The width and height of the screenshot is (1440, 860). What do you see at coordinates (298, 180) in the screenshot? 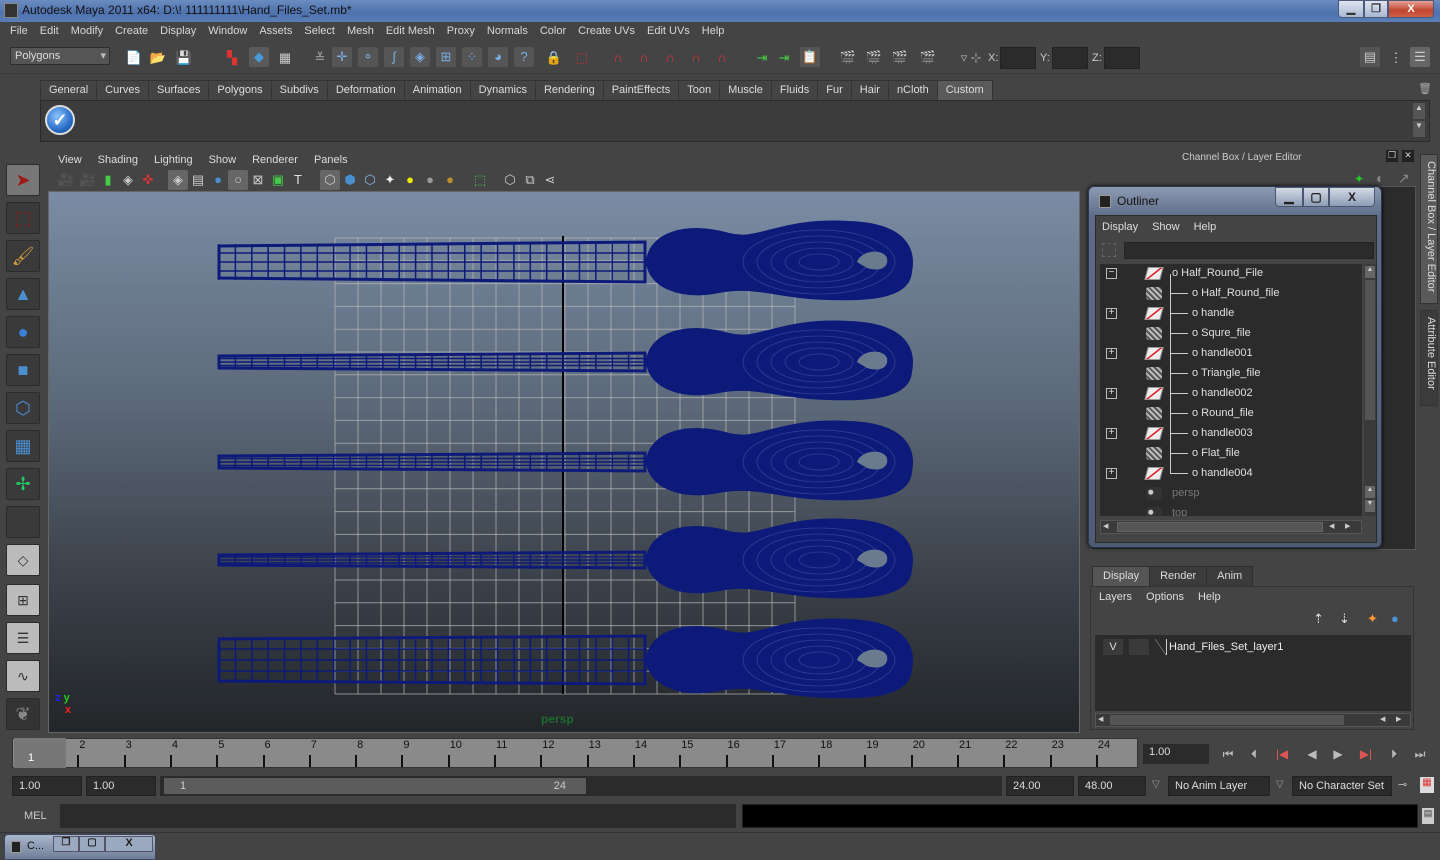
I see `safe-title-icon: T` at bounding box center [298, 180].